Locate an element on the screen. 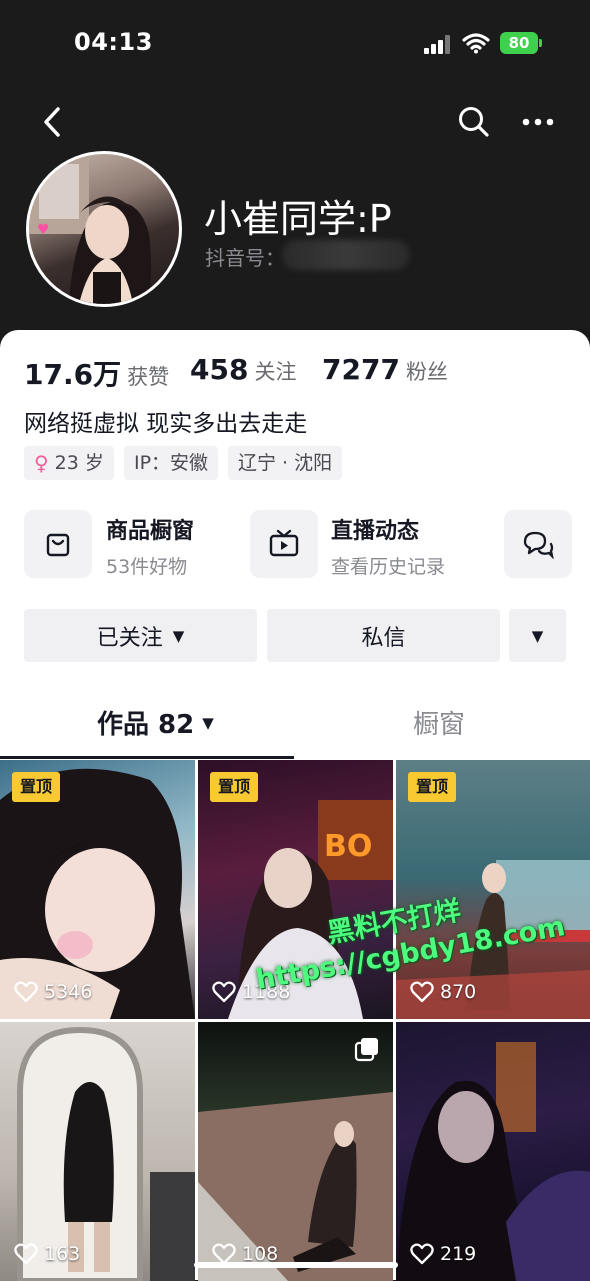 The height and width of the screenshot is (1281, 590). multi-image-icon is located at coordinates (366, 1050).